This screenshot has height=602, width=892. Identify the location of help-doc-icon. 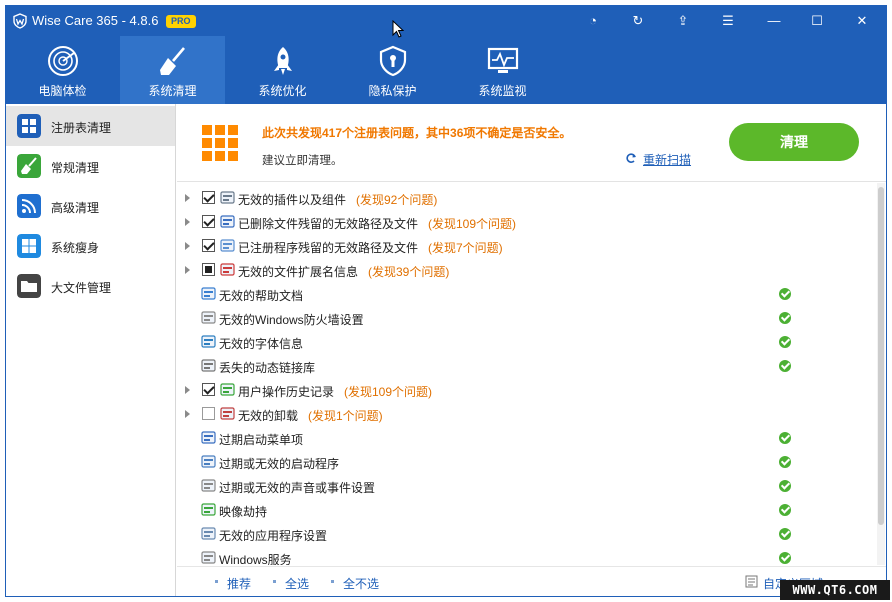
(208, 293).